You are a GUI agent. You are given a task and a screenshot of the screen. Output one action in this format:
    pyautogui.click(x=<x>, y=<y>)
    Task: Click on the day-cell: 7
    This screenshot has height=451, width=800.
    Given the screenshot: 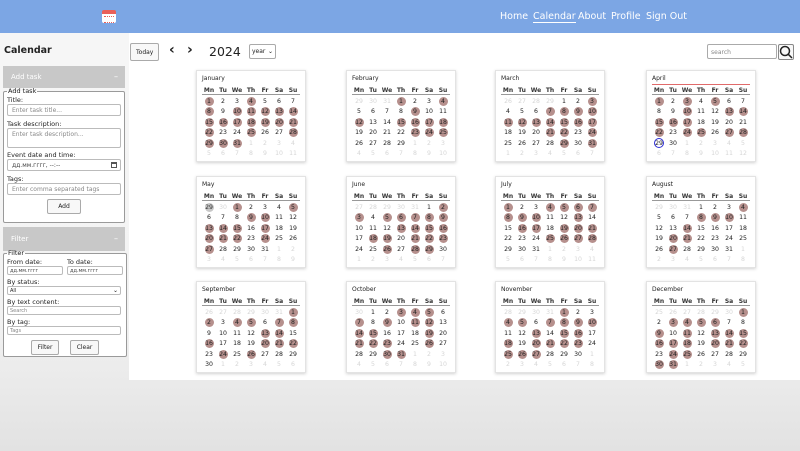 What is the action you would take?
    pyautogui.click(x=279, y=322)
    